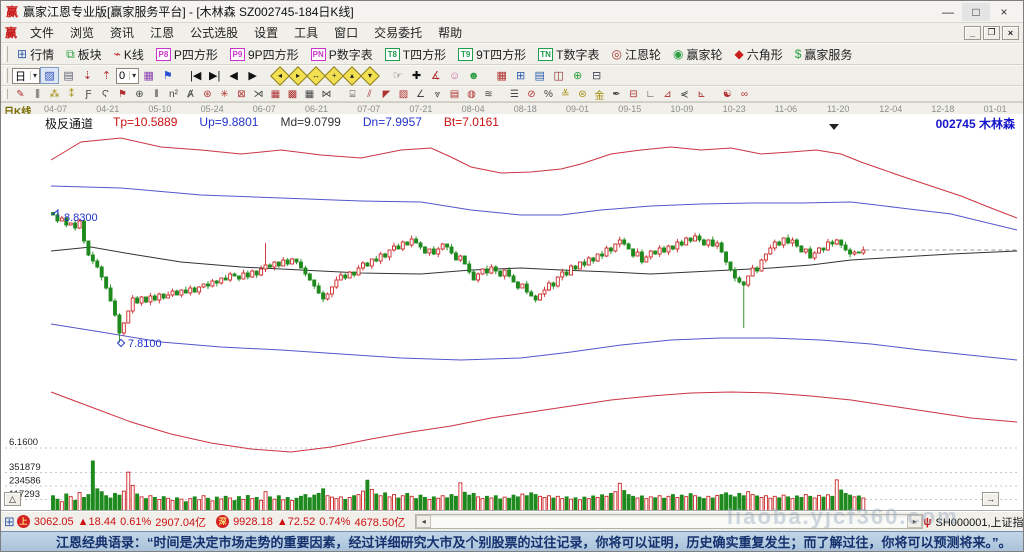  What do you see at coordinates (386, 94) in the screenshot?
I see `draw-tool-button-22: ◤` at bounding box center [386, 94].